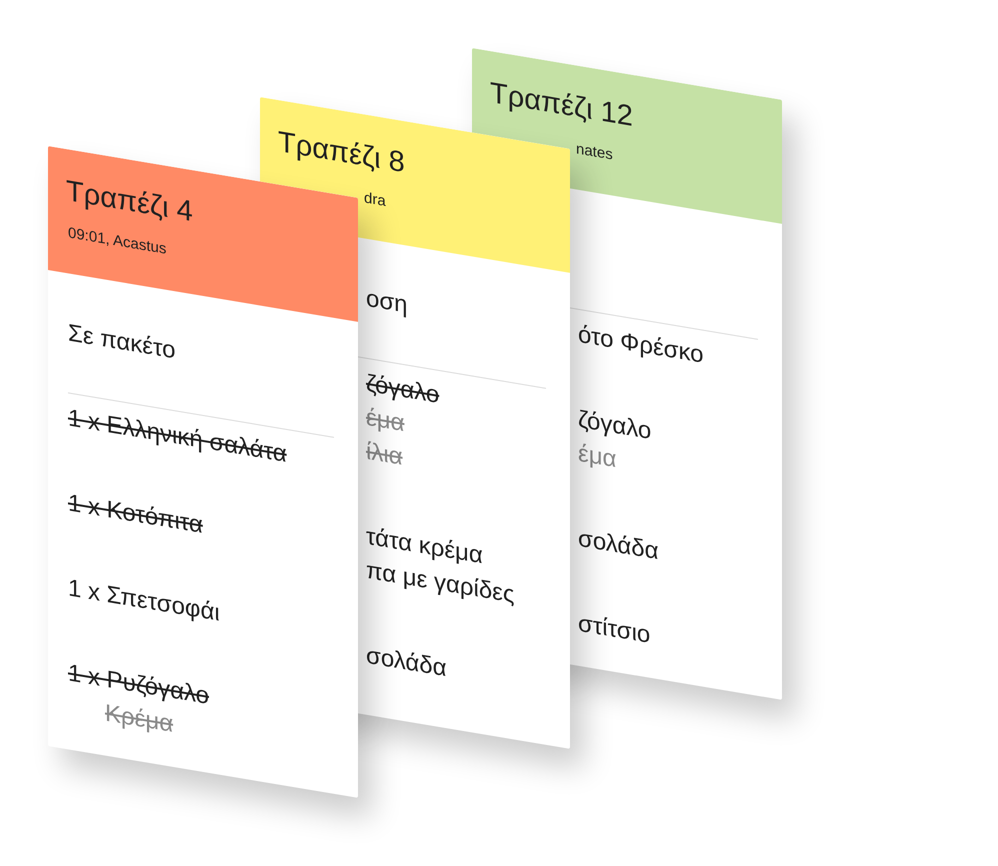 The height and width of the screenshot is (866, 998). What do you see at coordinates (341, 153) in the screenshot?
I see `table-title: Τραπέζι 8` at bounding box center [341, 153].